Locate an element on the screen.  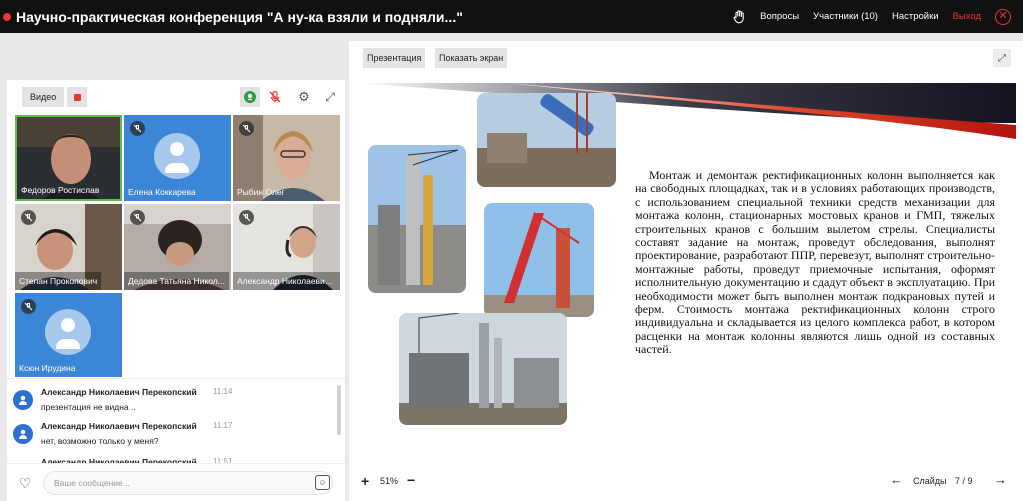
recording-indicator-icon is located at coordinates (7, 16).